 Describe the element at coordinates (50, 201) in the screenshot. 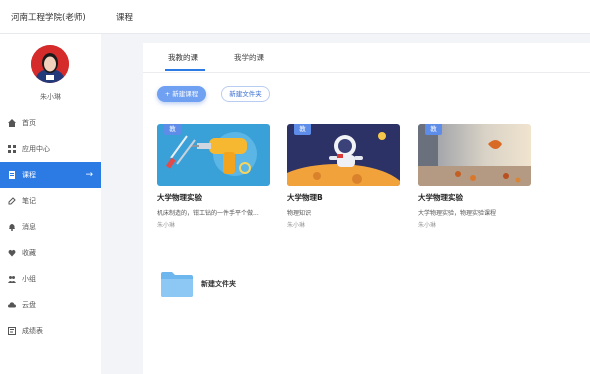

I see `sidebar-item-notes: 笔记` at that location.